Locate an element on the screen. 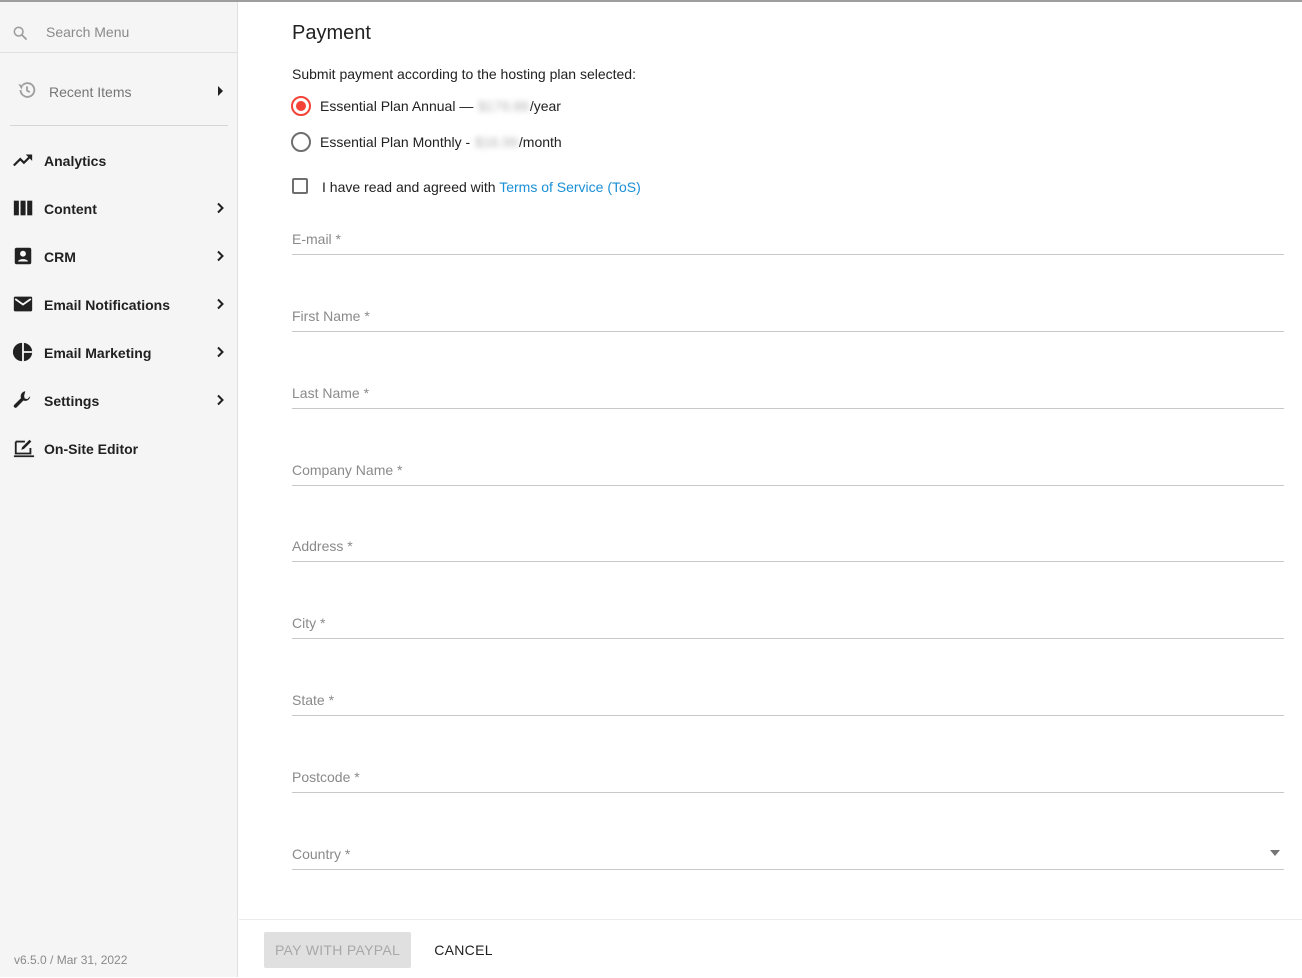  last-name-field is located at coordinates (772, 393).